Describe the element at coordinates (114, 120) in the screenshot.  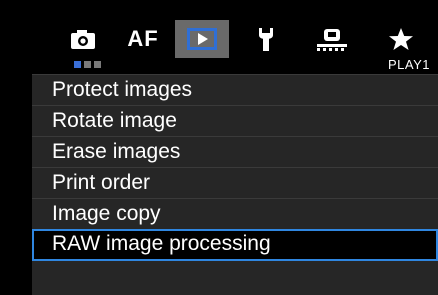
I see `menu-item-label: Rotate image` at that location.